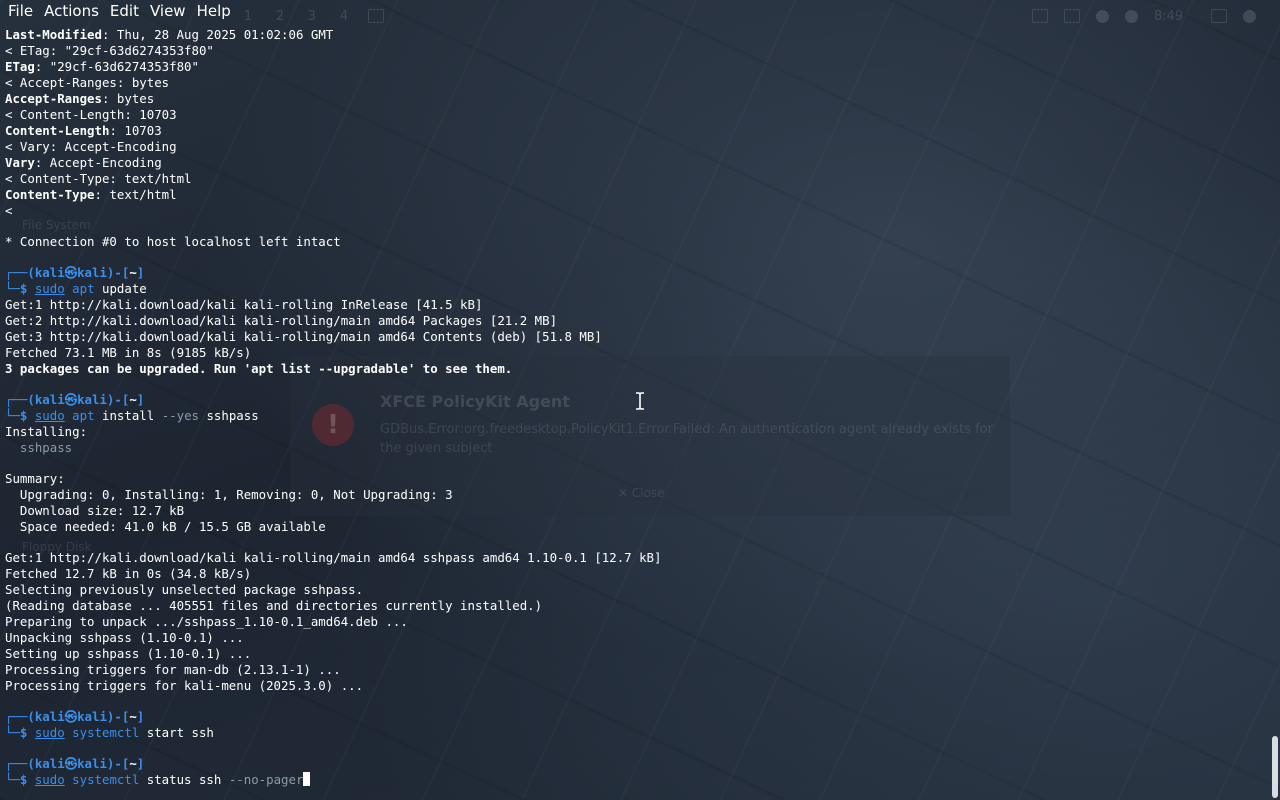 The height and width of the screenshot is (800, 1280). Describe the element at coordinates (35, 478) in the screenshot. I see `summary-title: Summary:` at that location.